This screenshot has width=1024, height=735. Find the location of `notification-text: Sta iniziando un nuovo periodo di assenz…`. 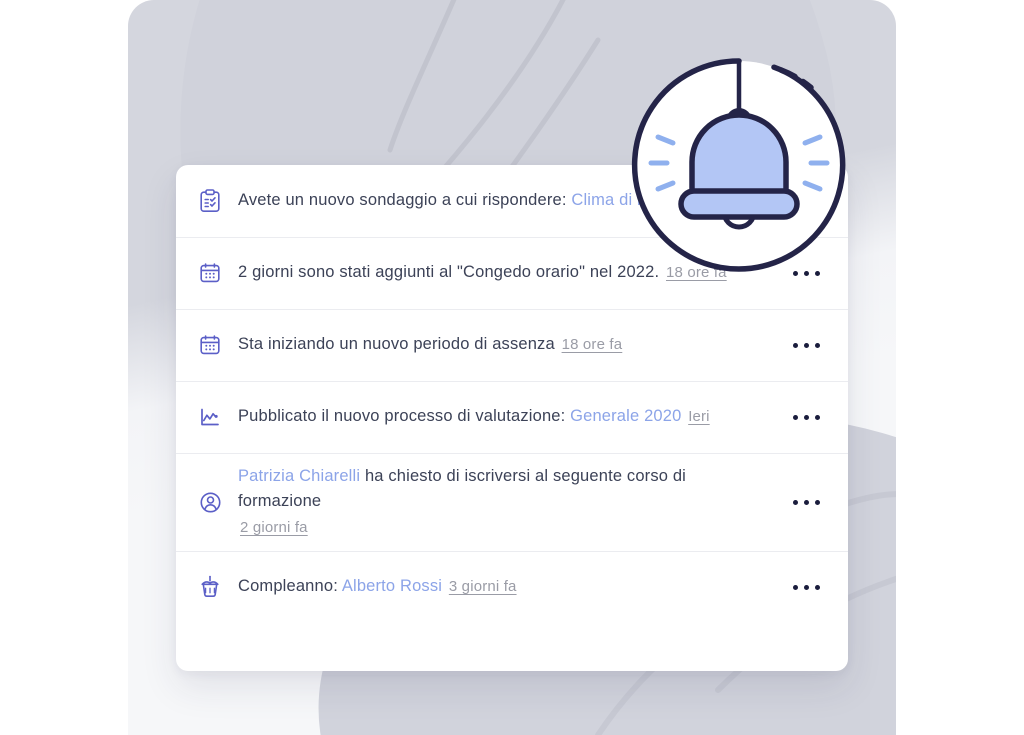

notification-text: Sta iniziando un nuovo periodo di assenz… is located at coordinates (505, 345).